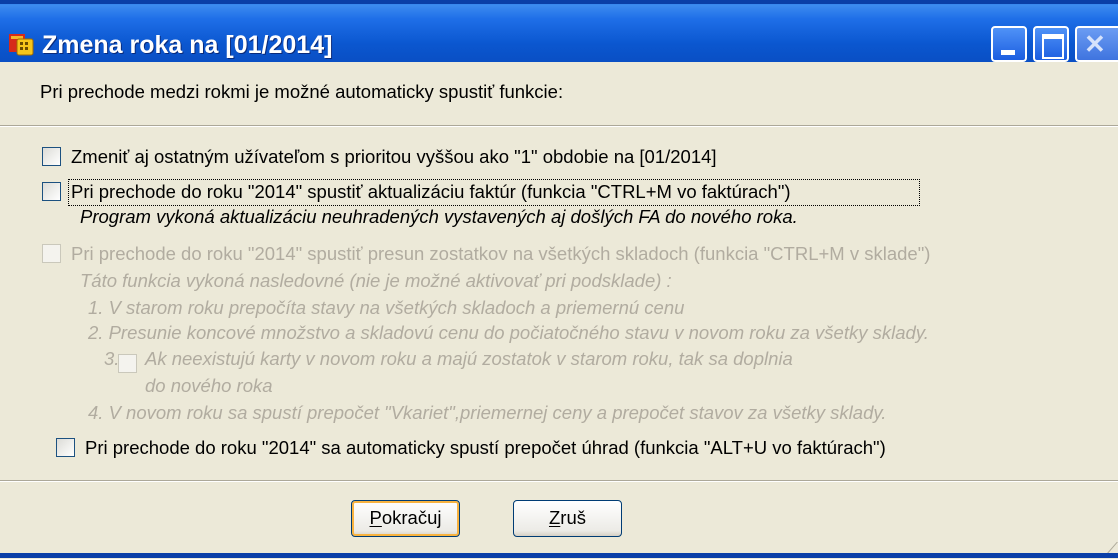 Image resolution: width=1118 pixels, height=559 pixels. I want to click on maximize-button, so click(1051, 44).